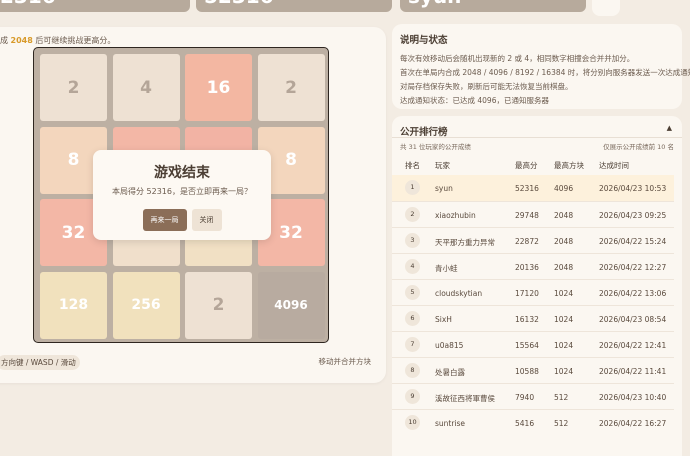 This screenshot has height=456, width=690. Describe the element at coordinates (446, 268) in the screenshot. I see `player-name: 青小蛙` at that location.